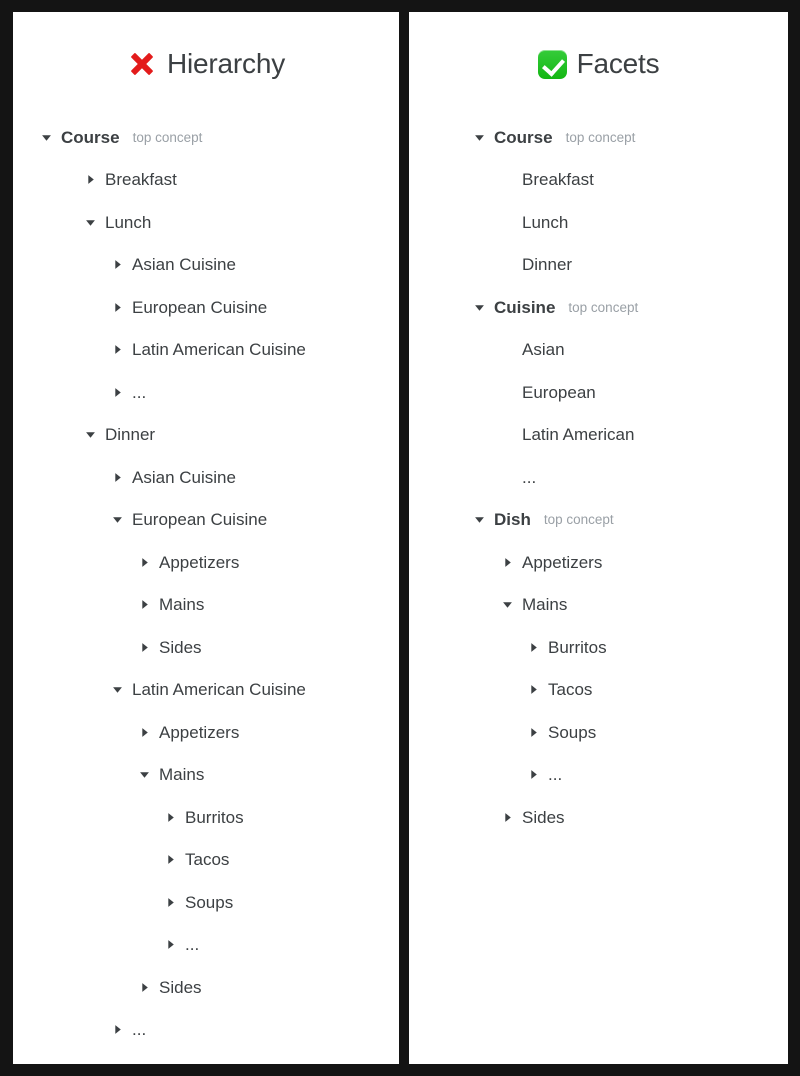  Describe the element at coordinates (512, 520) in the screenshot. I see `tree-node-label: Dish` at that location.